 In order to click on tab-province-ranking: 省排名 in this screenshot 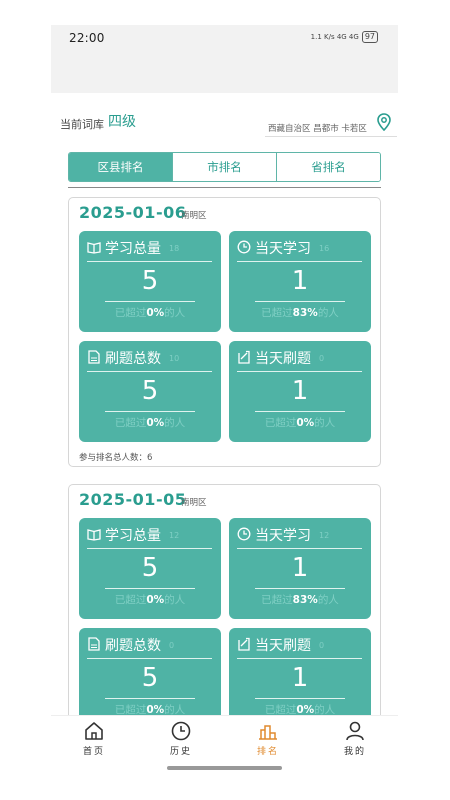, I will do `click(328, 167)`.